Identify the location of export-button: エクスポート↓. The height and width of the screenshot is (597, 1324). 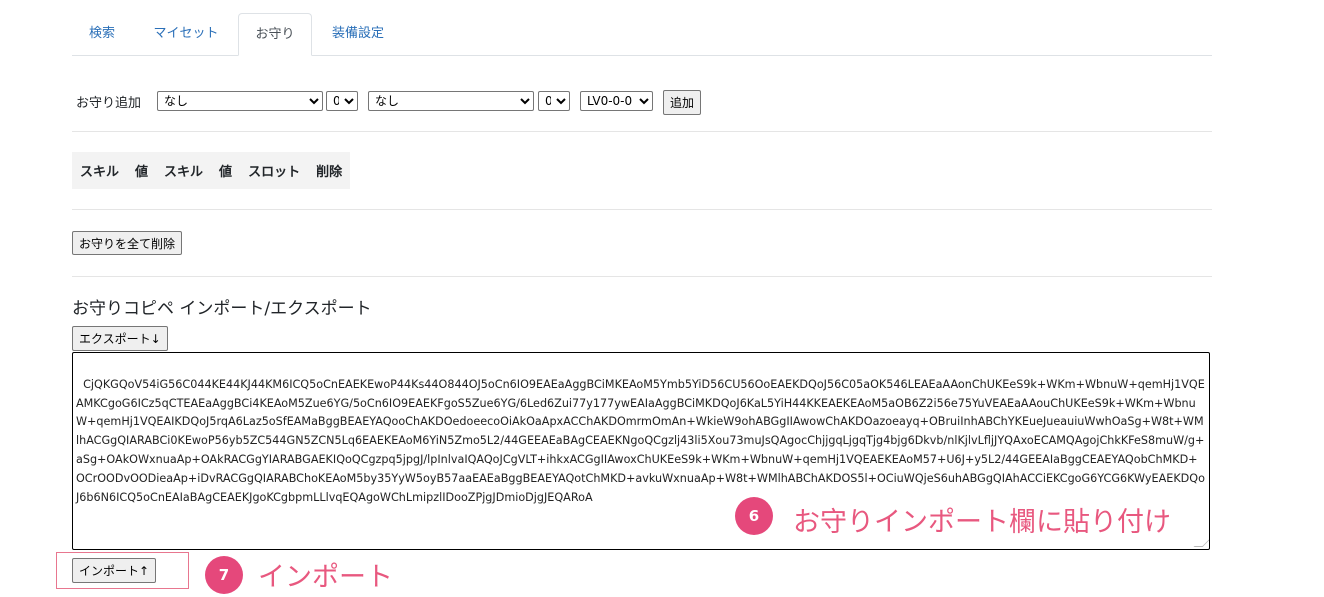
(120, 338).